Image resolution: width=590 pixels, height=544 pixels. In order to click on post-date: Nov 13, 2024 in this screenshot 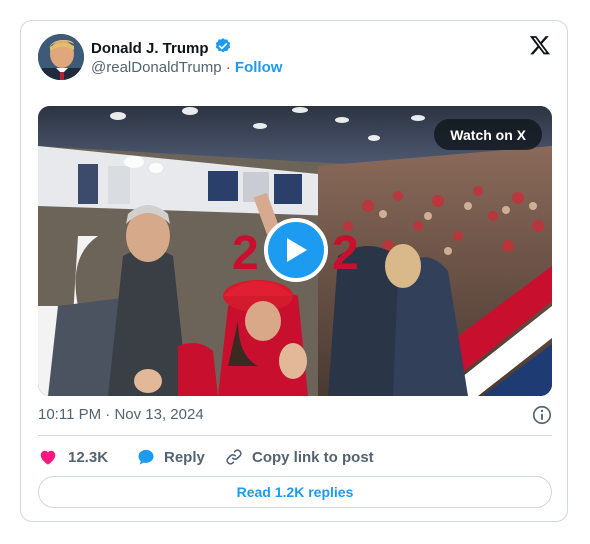, I will do `click(159, 414)`.